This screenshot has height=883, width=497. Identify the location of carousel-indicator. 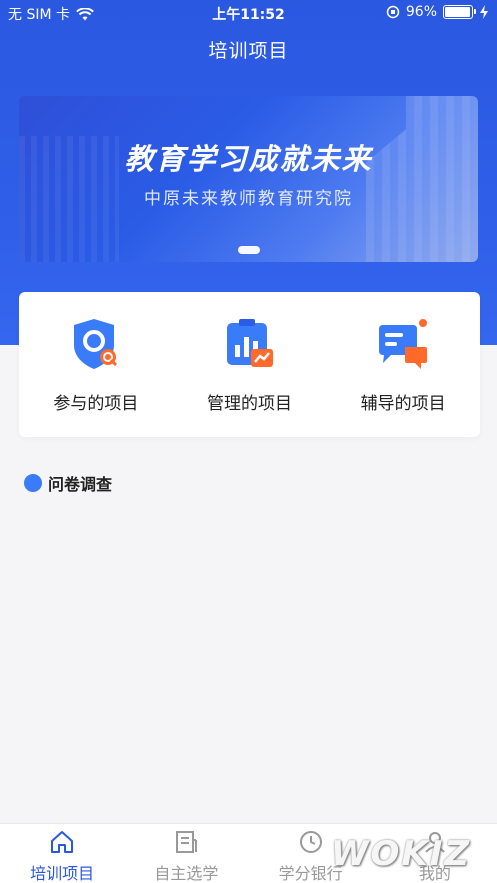
(248, 250).